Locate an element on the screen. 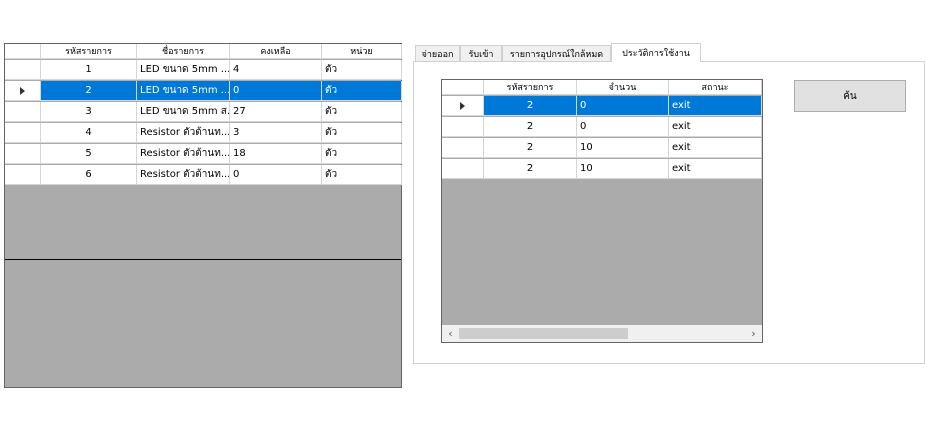  item-code-cell: 6 is located at coordinates (89, 175).